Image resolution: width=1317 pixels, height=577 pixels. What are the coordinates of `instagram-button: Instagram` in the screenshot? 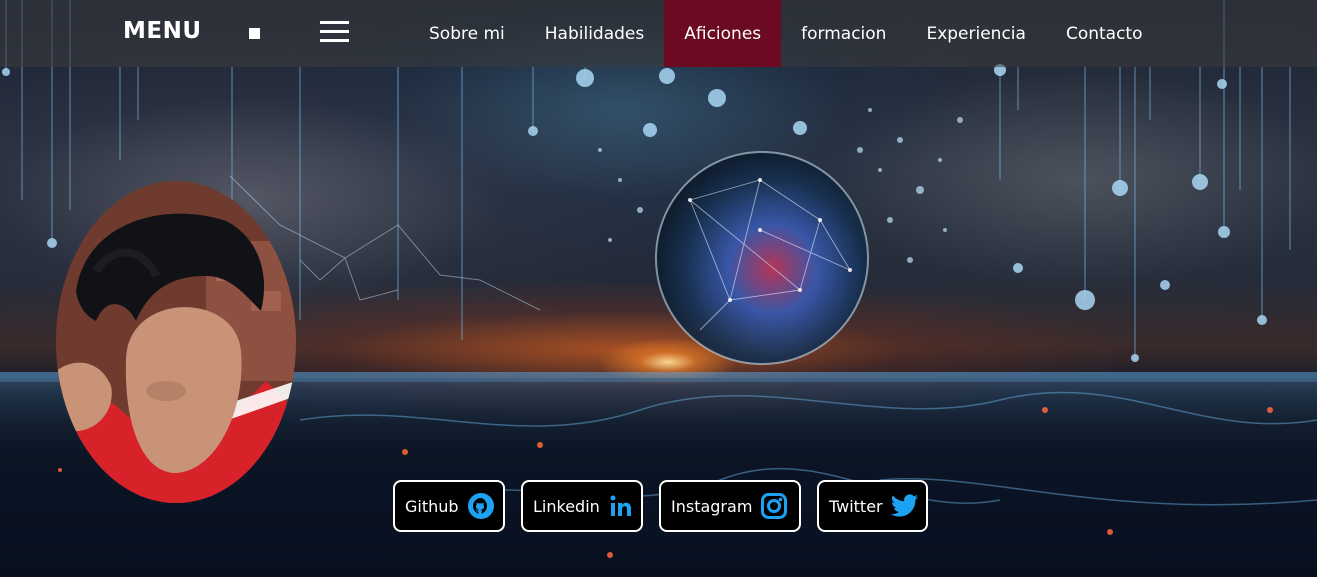 It's located at (730, 506).